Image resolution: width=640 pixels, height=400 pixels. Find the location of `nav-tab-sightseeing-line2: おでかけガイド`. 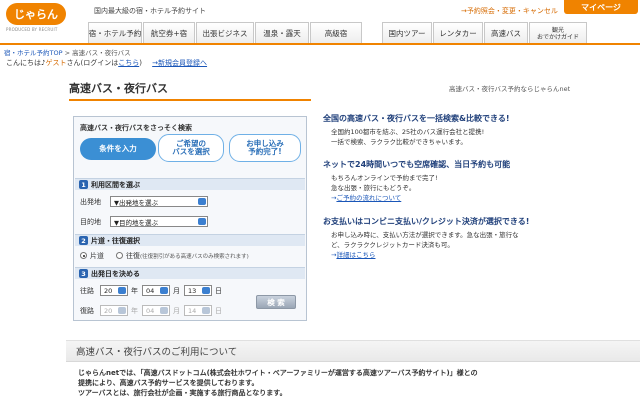

nav-tab-sightseeing-line2: おでかけガイド is located at coordinates (557, 37).